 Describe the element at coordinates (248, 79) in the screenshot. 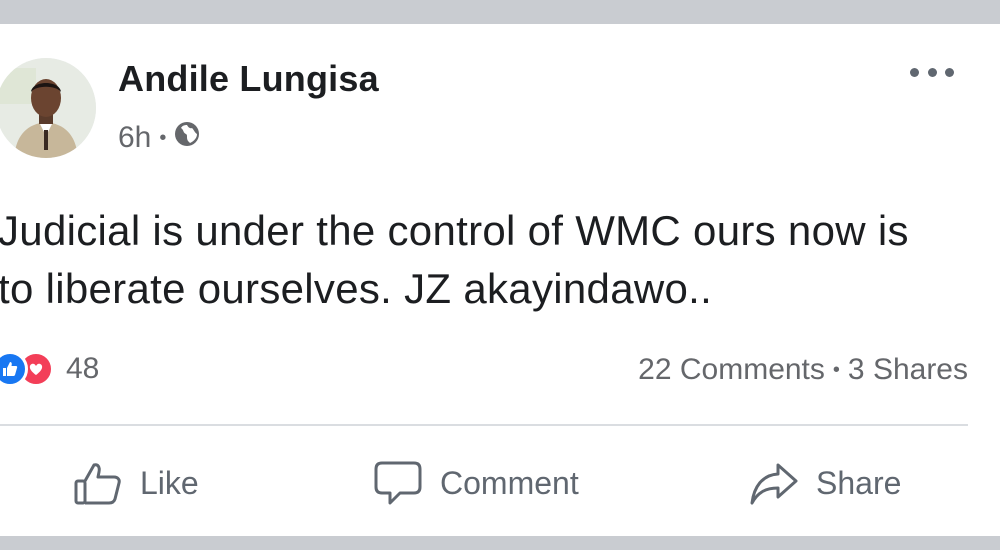

I see `author-name: Andile Lungisa` at that location.